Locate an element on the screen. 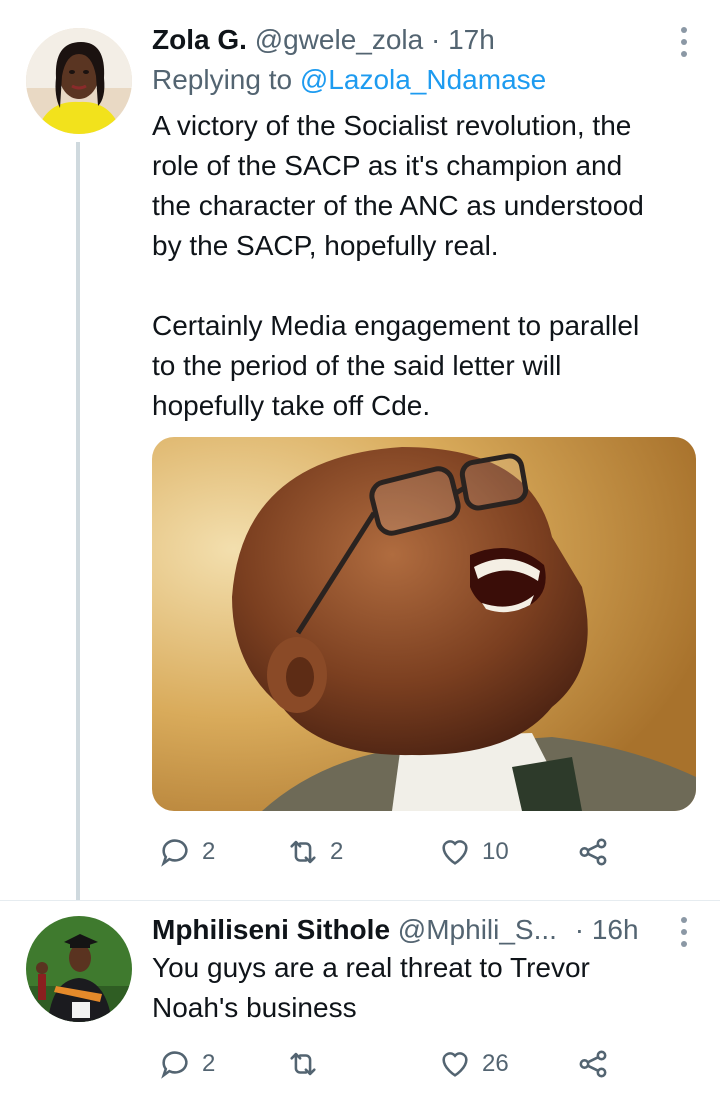 Image resolution: width=720 pixels, height=1108 pixels. like-button: 10 is located at coordinates (473, 852).